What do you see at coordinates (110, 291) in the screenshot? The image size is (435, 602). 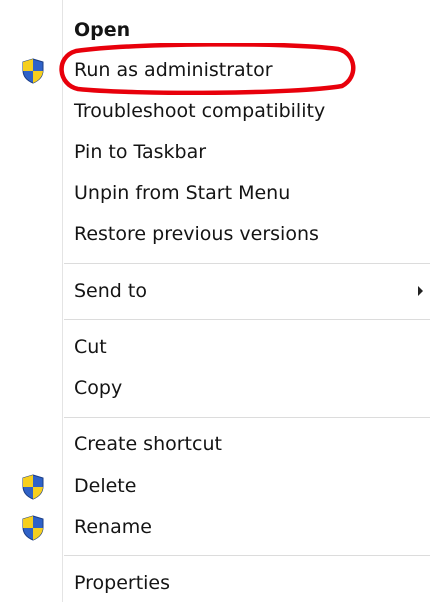 I see `menu-item-label: Send to` at bounding box center [110, 291].